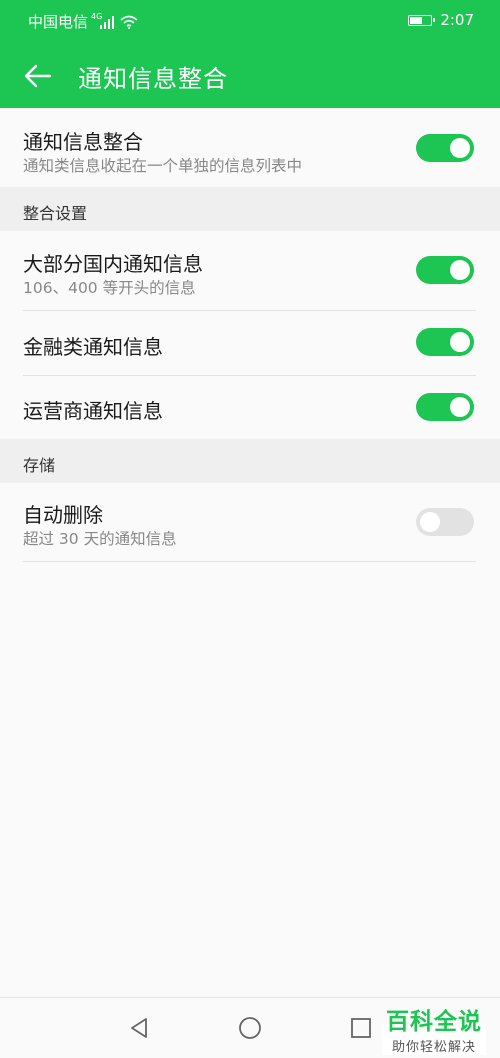 Image resolution: width=500 pixels, height=1058 pixels. I want to click on main-toggle-title: 通知信息整合, so click(83, 142).